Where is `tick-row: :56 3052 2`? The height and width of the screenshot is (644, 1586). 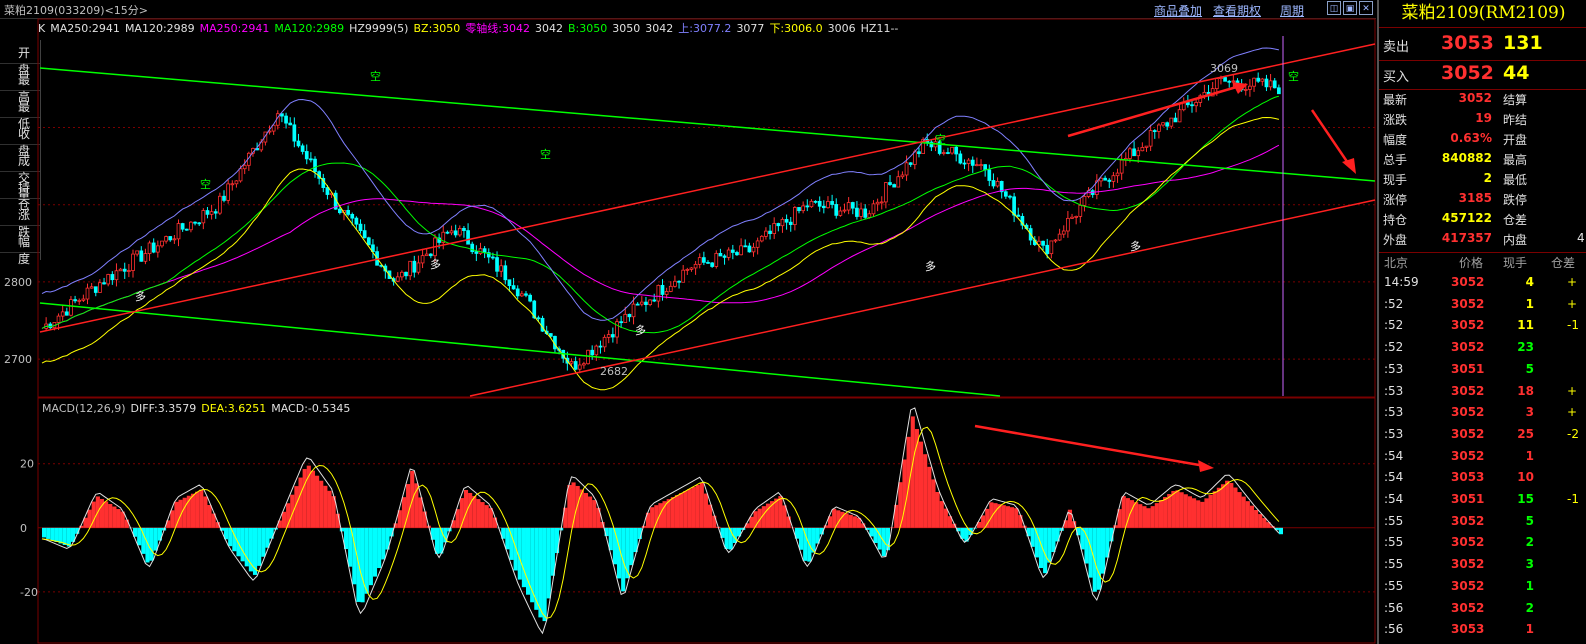
tick-row: :56 3052 2 is located at coordinates (1482, 611).